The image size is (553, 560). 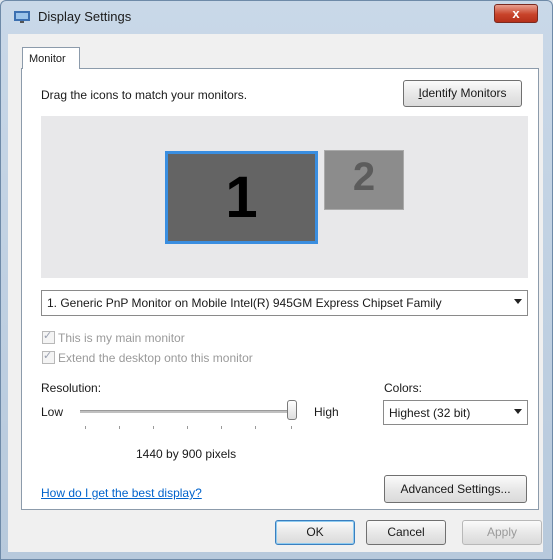 I want to click on drag-instructions: Drag the icons to match your monitors., so click(x=144, y=95).